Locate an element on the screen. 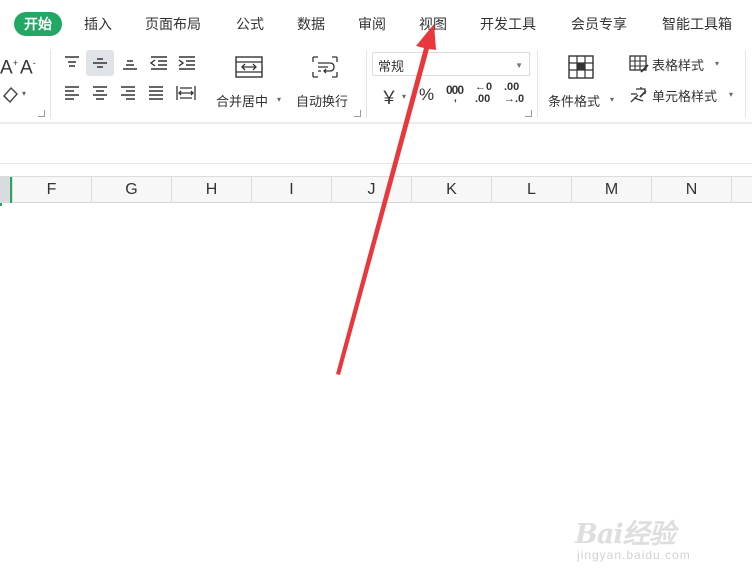  increase-decimal-button: ←0 .00 is located at coordinates (487, 95).